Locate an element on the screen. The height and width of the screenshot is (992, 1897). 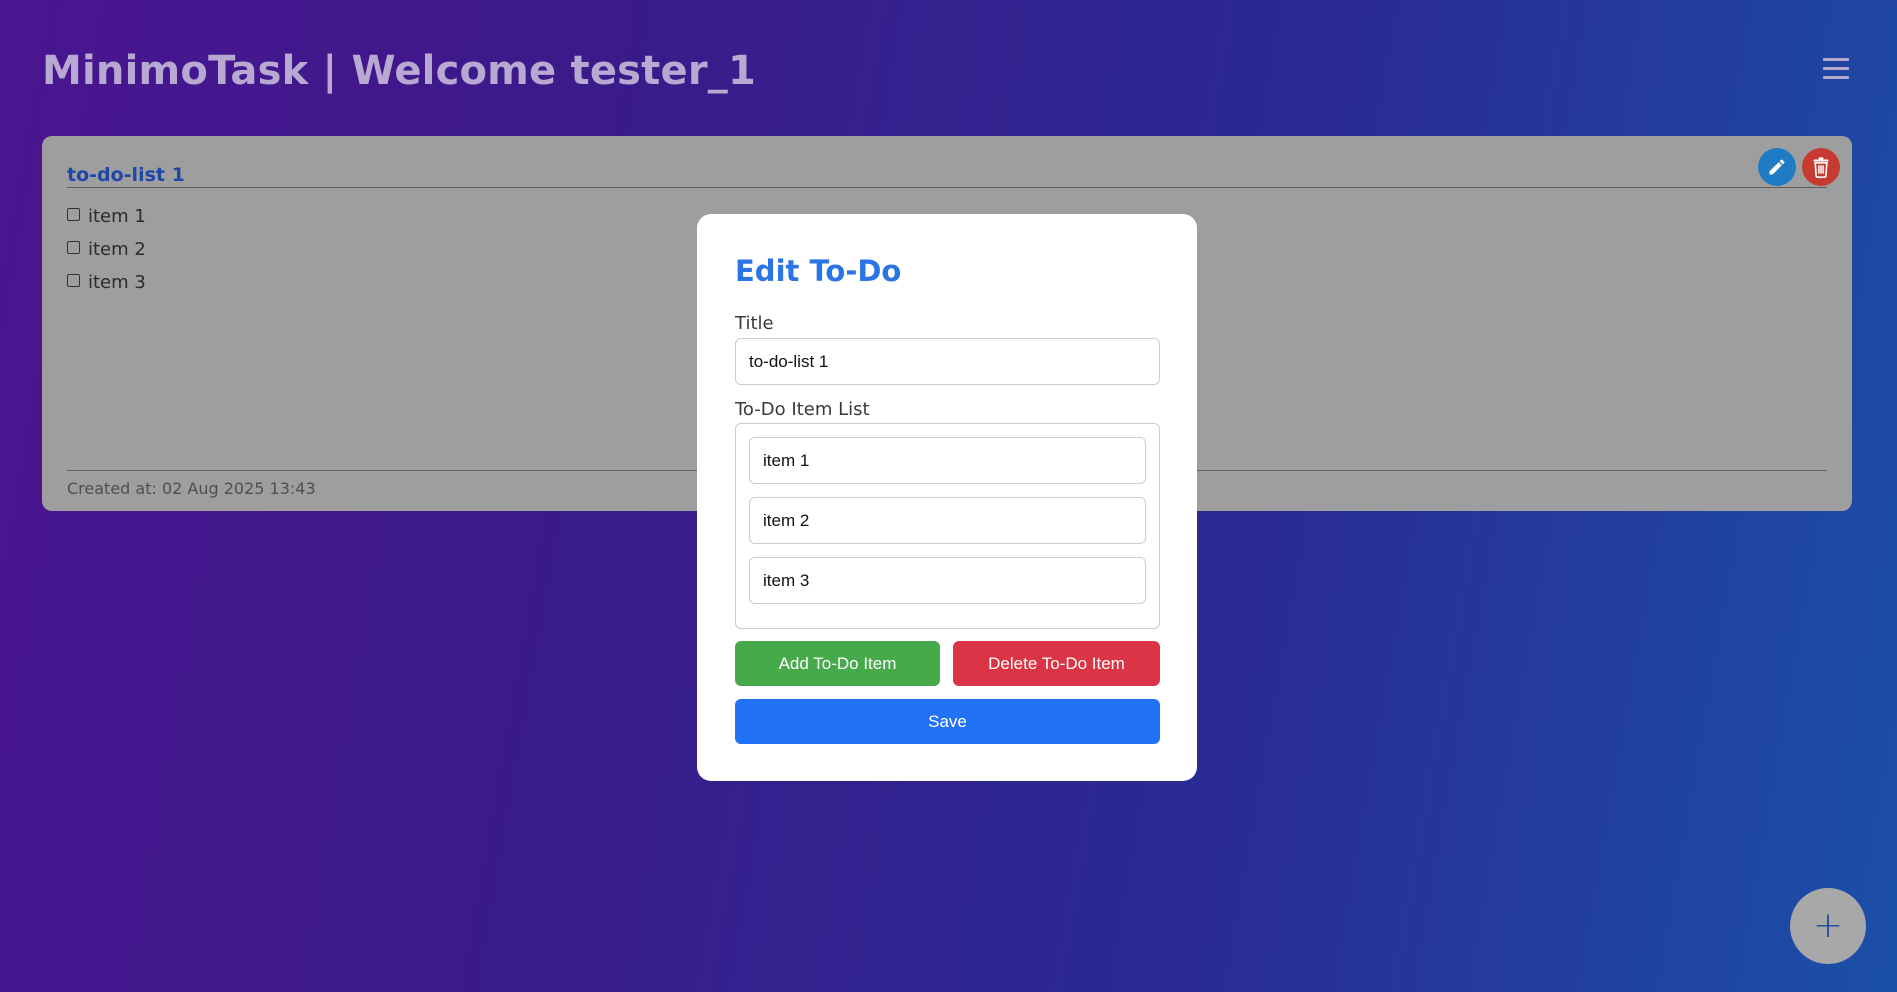
item-list-container is located at coordinates (947, 526).